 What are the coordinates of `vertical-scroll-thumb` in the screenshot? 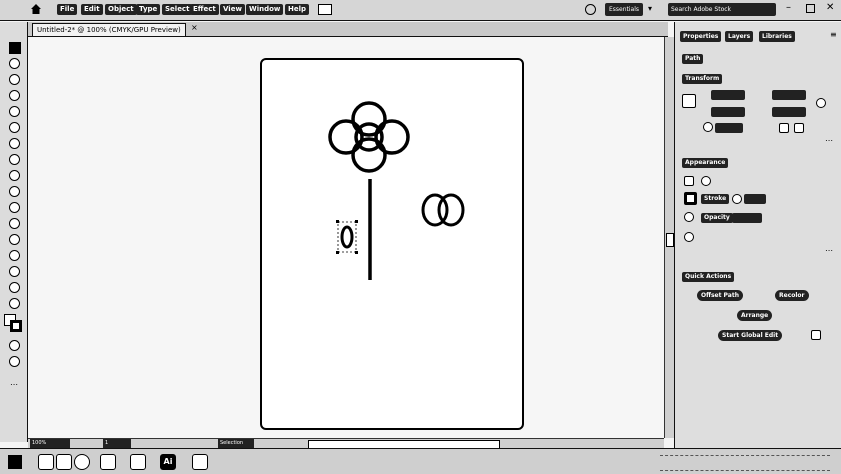 It's located at (670, 240).